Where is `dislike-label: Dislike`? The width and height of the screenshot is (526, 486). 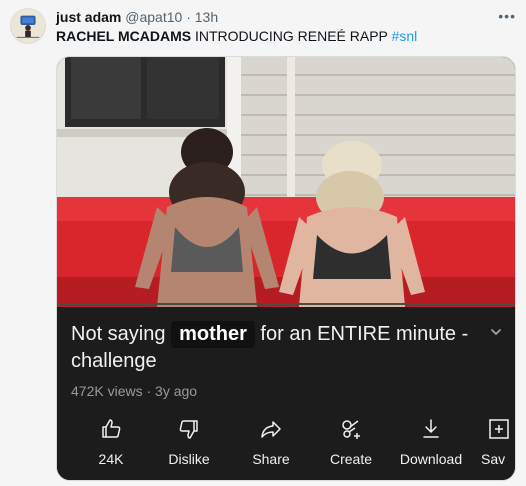 dislike-label: Dislike is located at coordinates (189, 459).